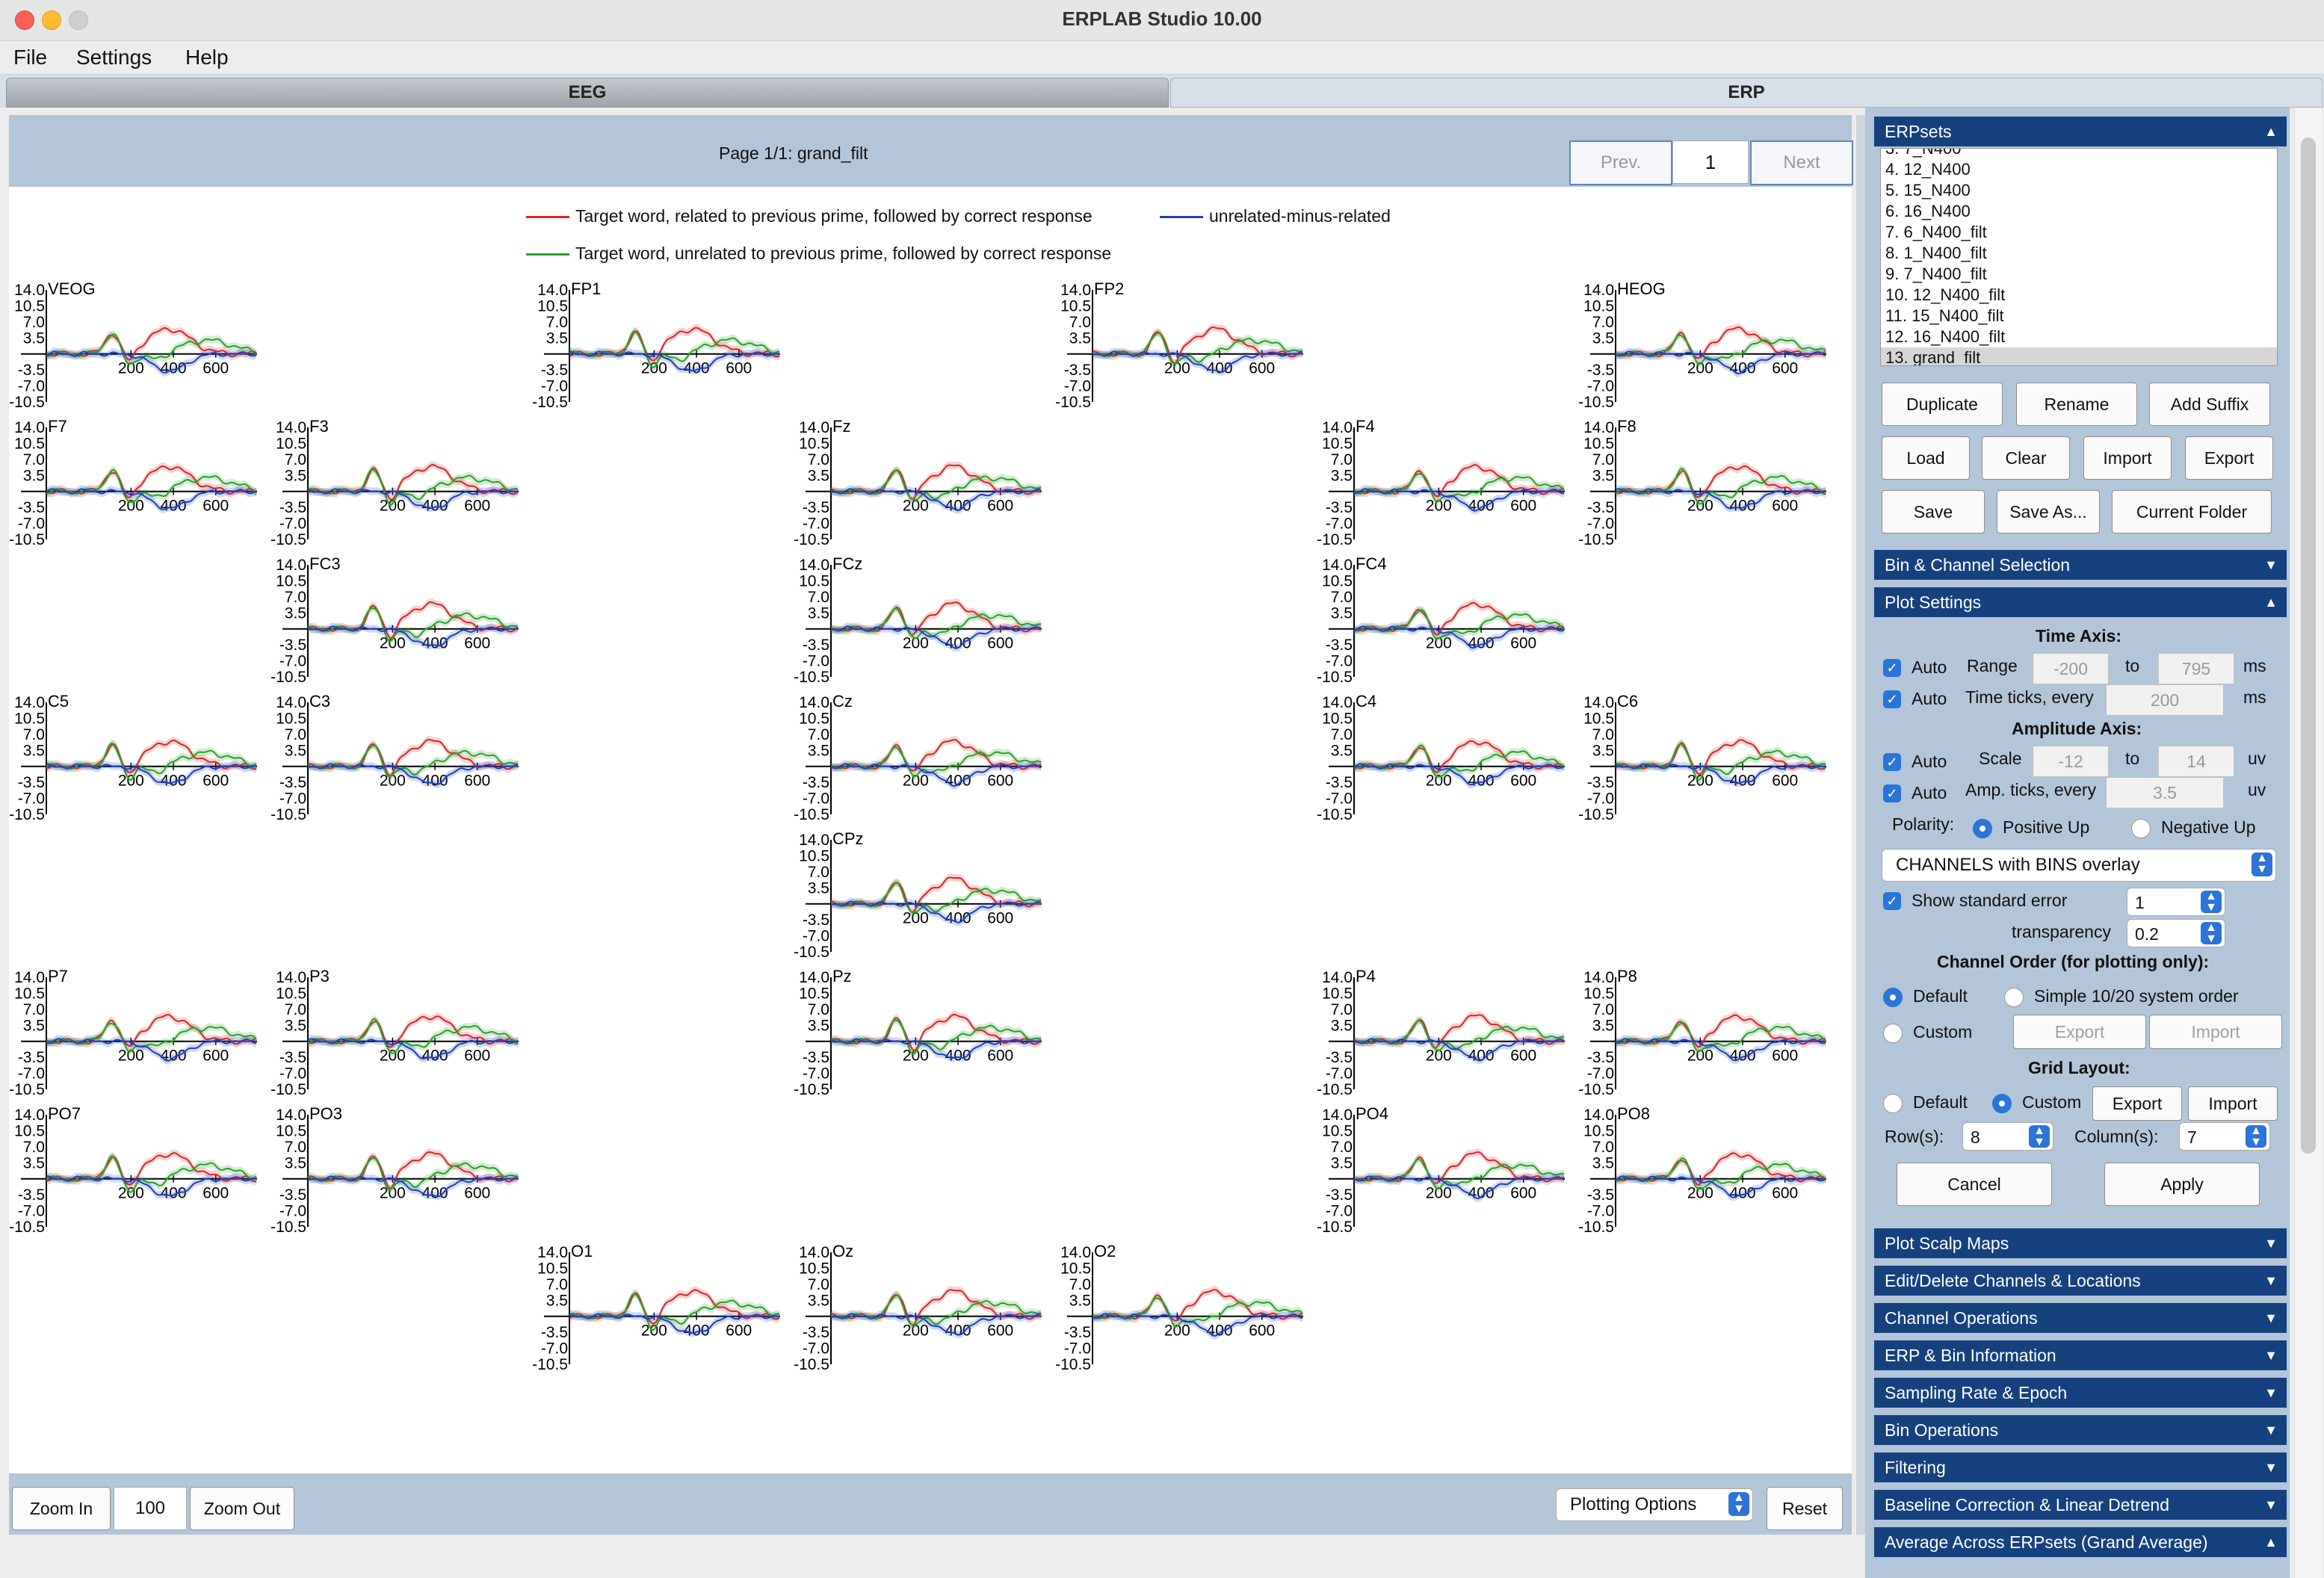 This screenshot has height=1578, width=2324. Describe the element at coordinates (1943, 1032) in the screenshot. I see `channel-order-custom-label: Custom` at that location.